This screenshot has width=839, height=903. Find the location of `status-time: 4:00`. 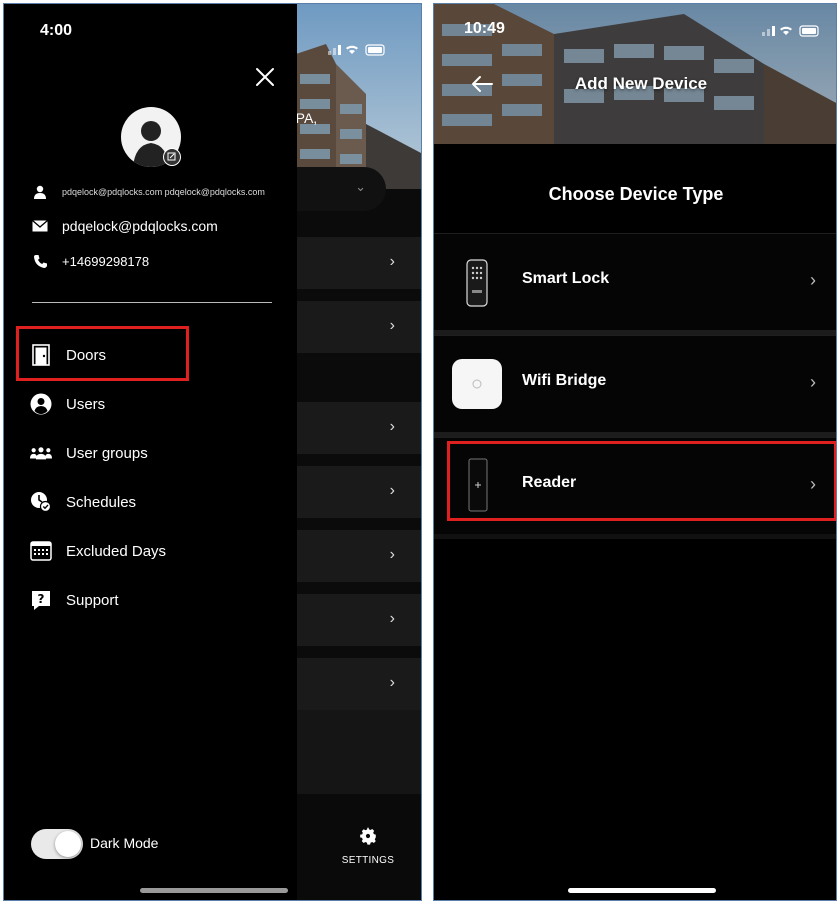

status-time: 4:00 is located at coordinates (56, 30).